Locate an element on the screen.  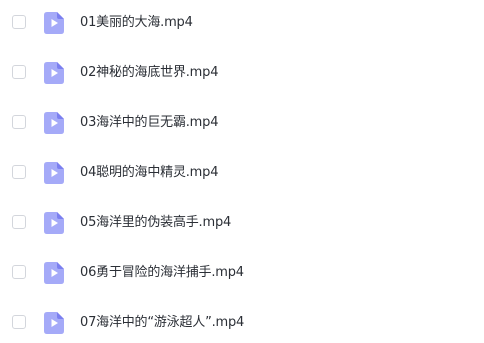
file-row: 06勇于冒险的海洋捕手.mp4 is located at coordinates (242, 273).